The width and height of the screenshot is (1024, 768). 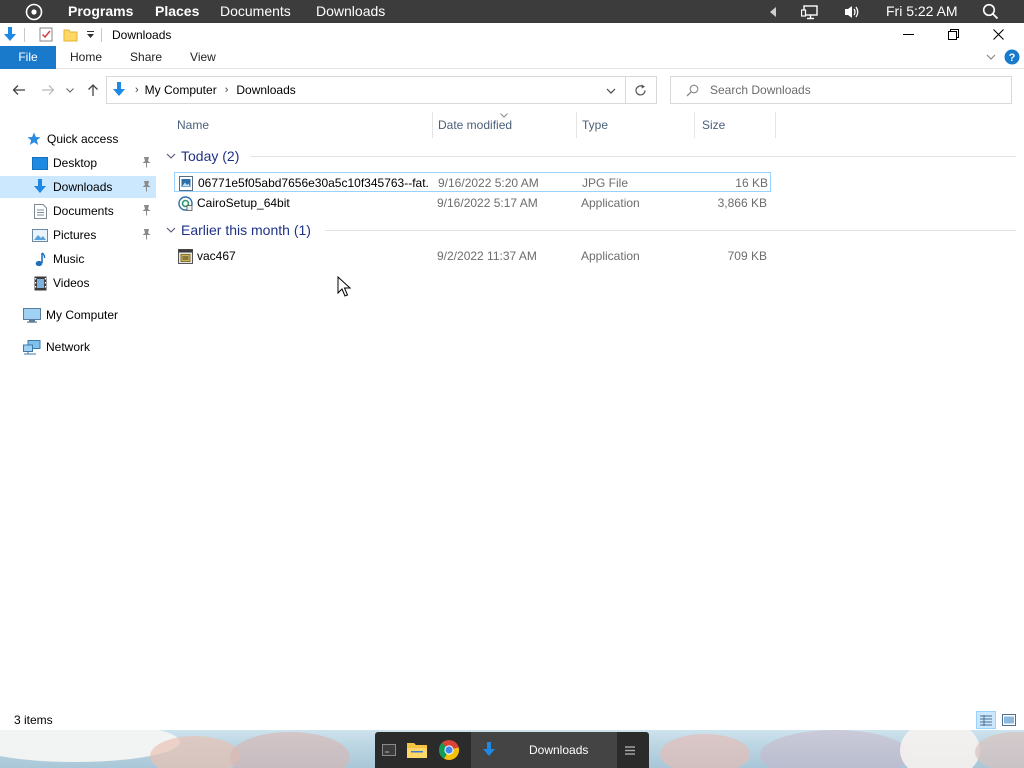 What do you see at coordinates (70, 35) in the screenshot?
I see `new-folder-icon` at bounding box center [70, 35].